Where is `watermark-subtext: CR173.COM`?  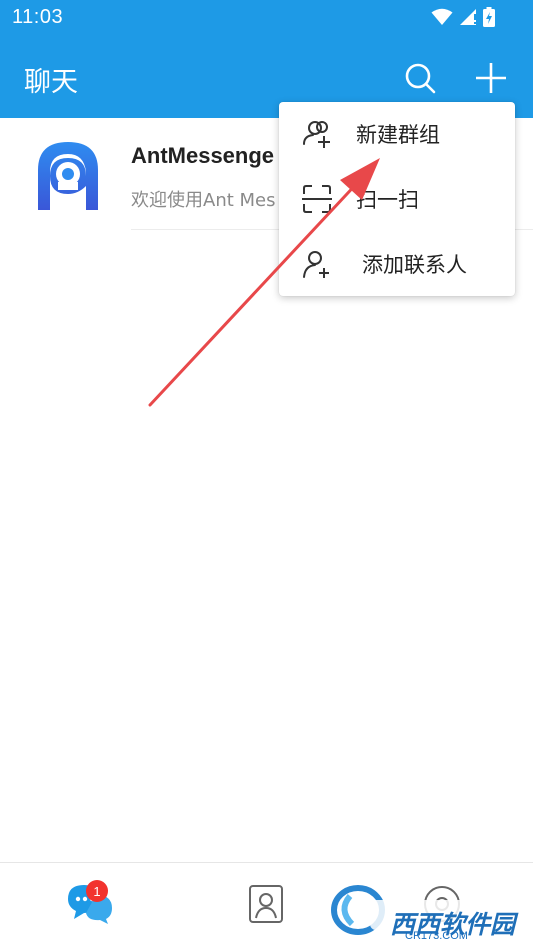
watermark-subtext: CR173.COM is located at coordinates (436, 936).